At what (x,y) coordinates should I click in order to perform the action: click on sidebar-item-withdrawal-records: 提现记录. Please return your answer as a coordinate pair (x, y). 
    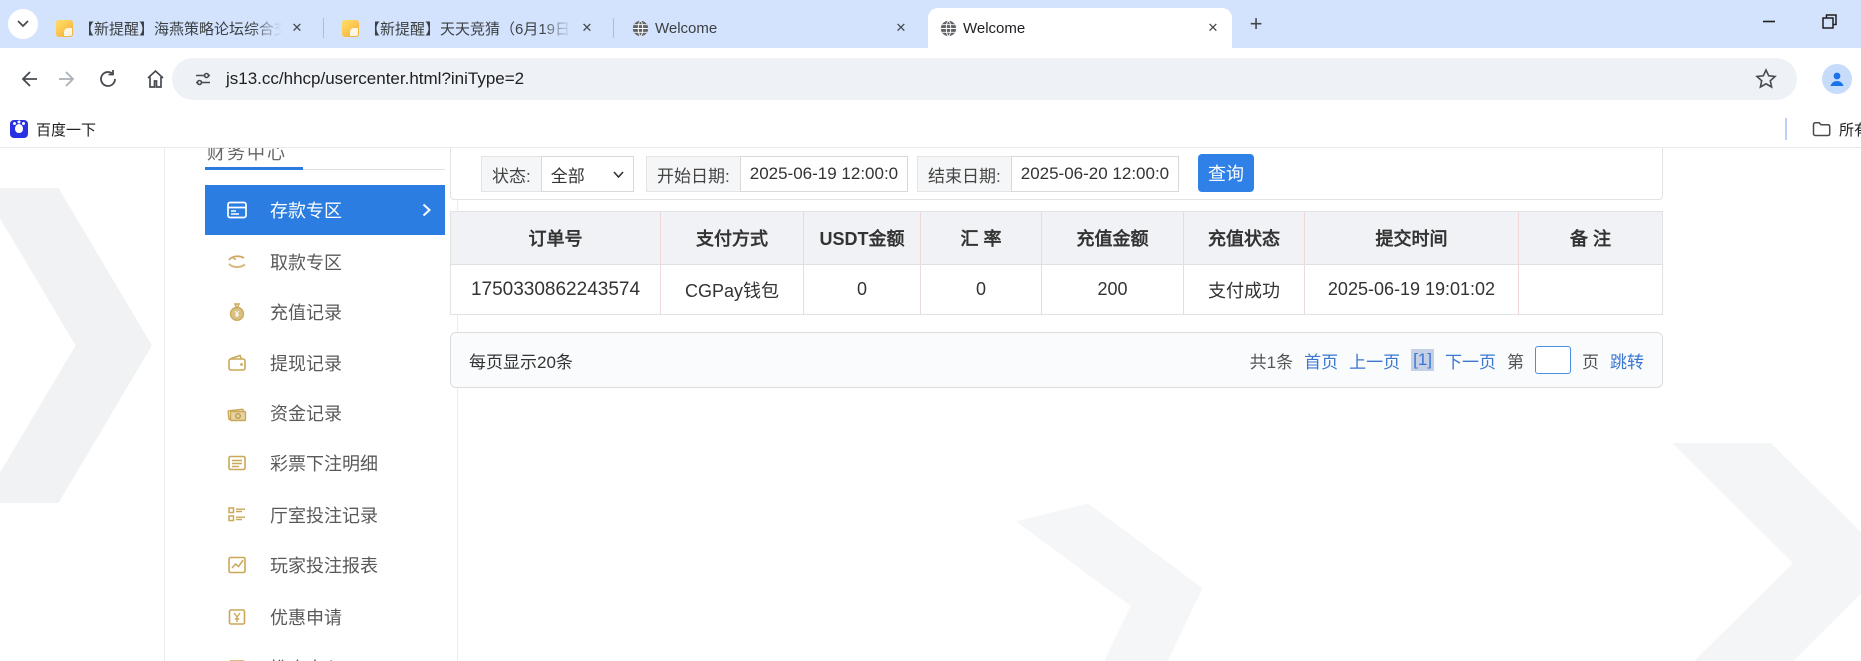
    Looking at the image, I should click on (325, 363).